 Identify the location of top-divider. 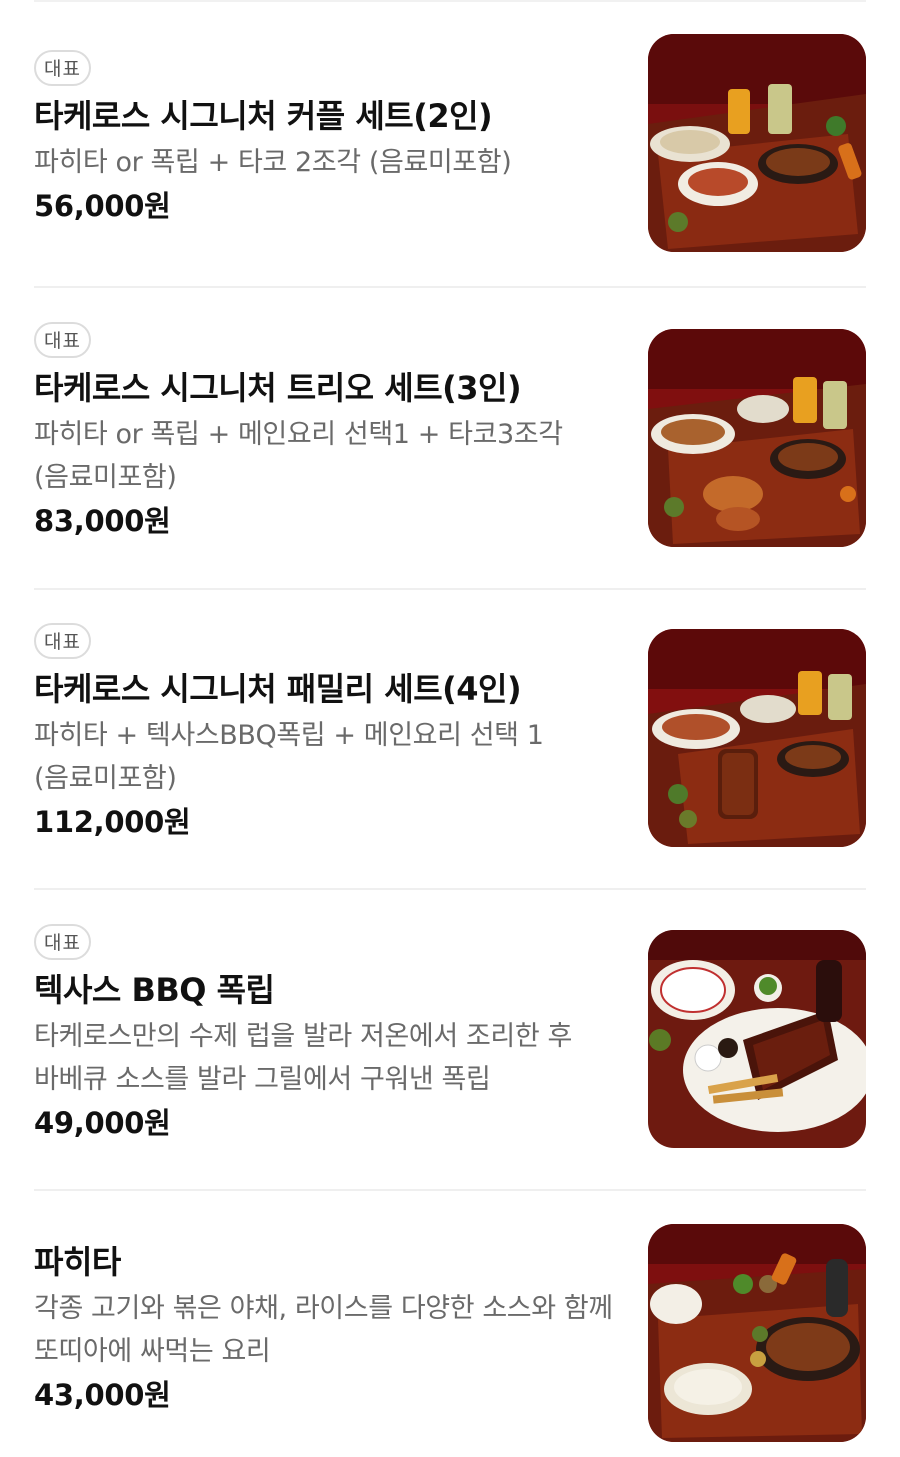
(450, 1).